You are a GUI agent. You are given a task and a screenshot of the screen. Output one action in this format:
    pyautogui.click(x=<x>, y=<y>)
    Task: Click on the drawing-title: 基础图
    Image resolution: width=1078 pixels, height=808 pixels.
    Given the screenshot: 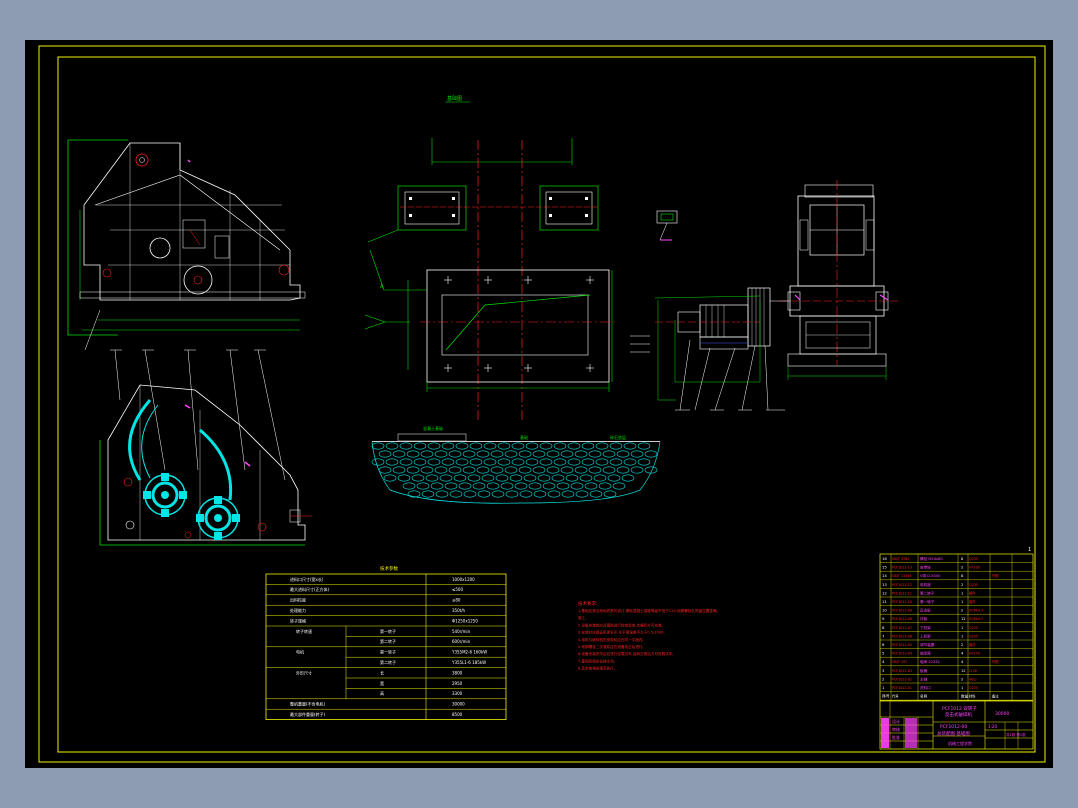 What is the action you would take?
    pyautogui.click(x=454, y=98)
    